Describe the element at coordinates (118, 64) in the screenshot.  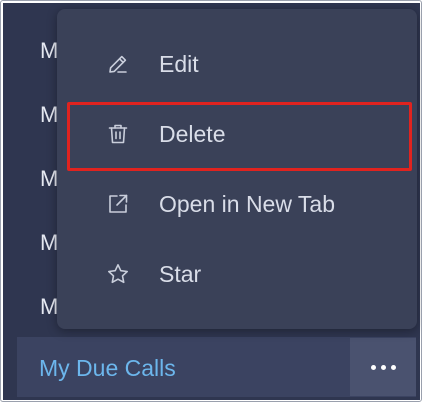
I see `pencil-icon` at that location.